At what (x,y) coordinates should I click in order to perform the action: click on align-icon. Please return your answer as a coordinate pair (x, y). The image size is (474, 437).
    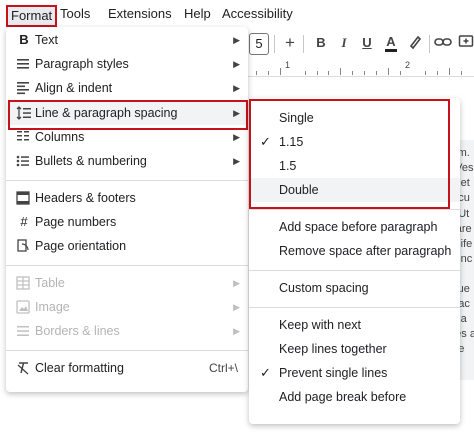
    Looking at the image, I should click on (24, 88).